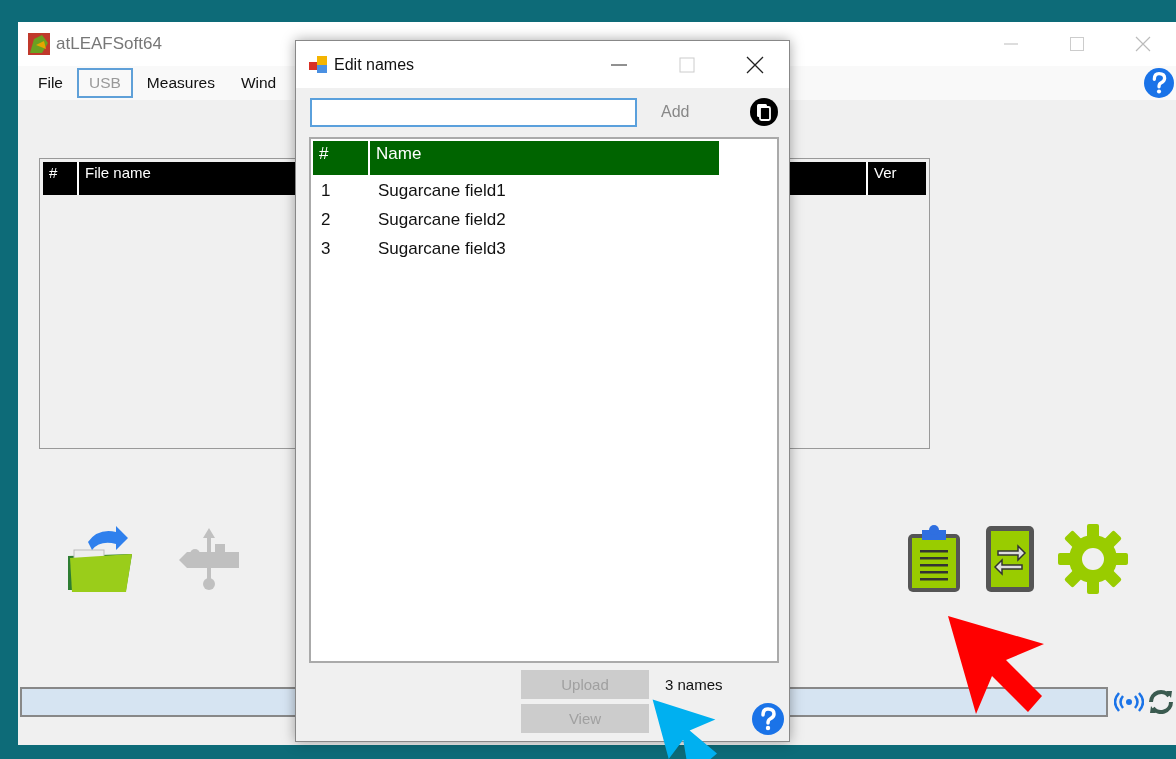  Describe the element at coordinates (39, 44) in the screenshot. I see `app-icon` at that location.